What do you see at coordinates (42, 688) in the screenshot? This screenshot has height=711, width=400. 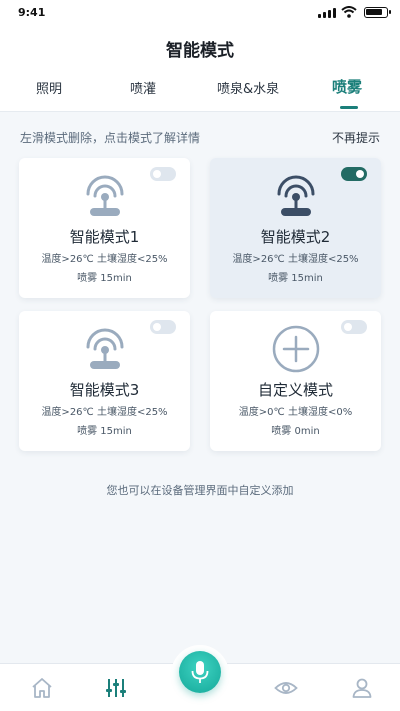 I see `home-icon` at bounding box center [42, 688].